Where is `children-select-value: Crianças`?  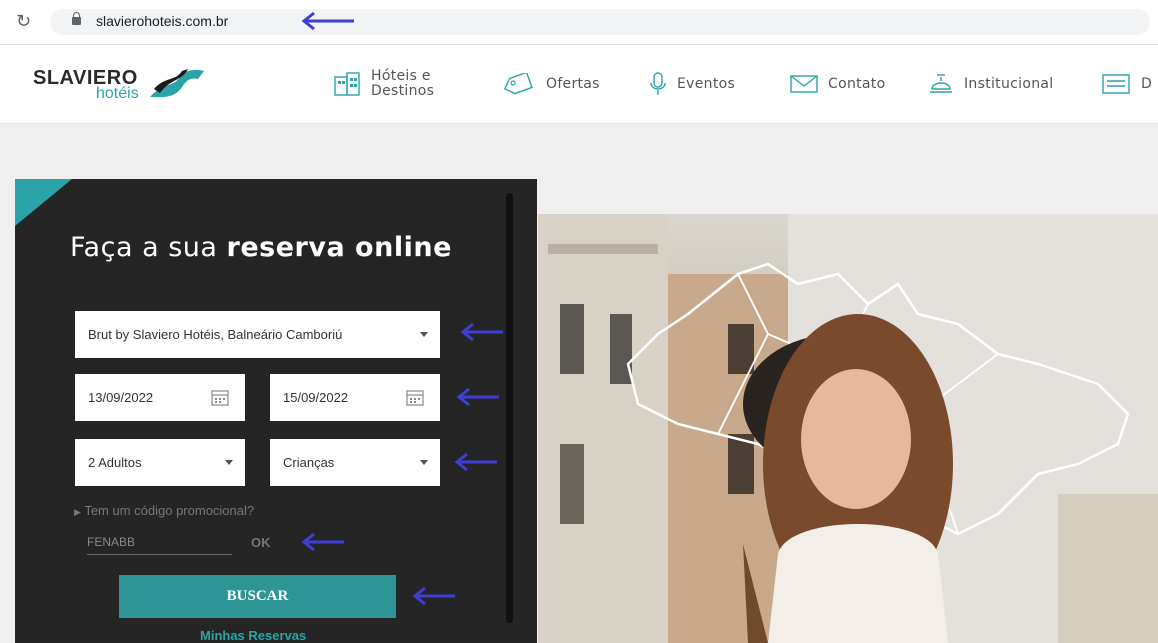 children-select-value: Crianças is located at coordinates (309, 462).